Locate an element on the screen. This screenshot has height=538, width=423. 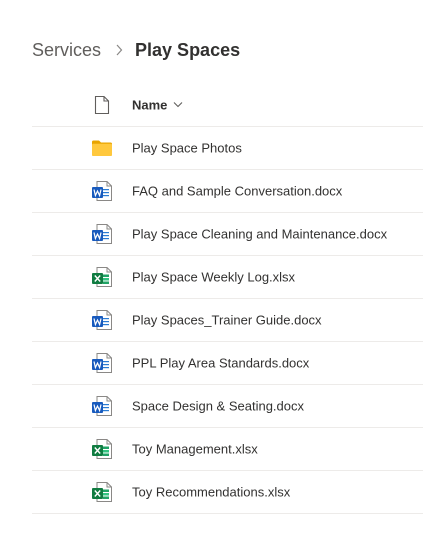
breadcrumb-parent-link: Services is located at coordinates (66, 50).